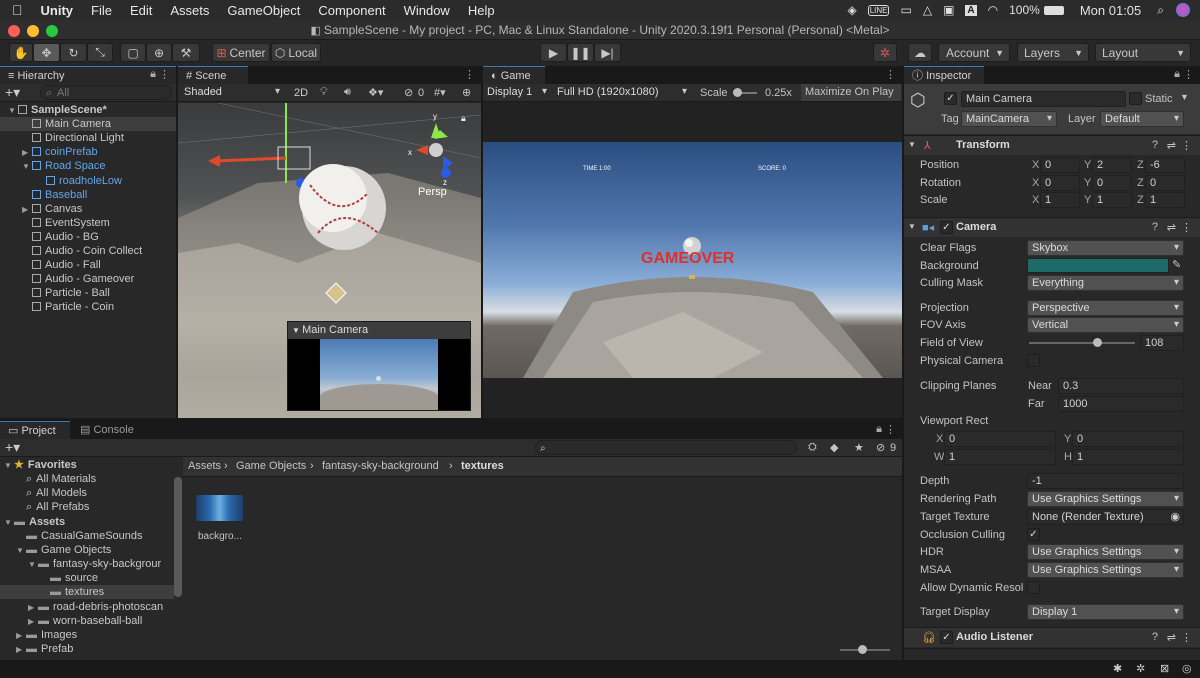 Image resolution: width=1200 pixels, height=678 pixels. I want to click on maximize-on-play-toggle: Maximize On Play, so click(851, 92).